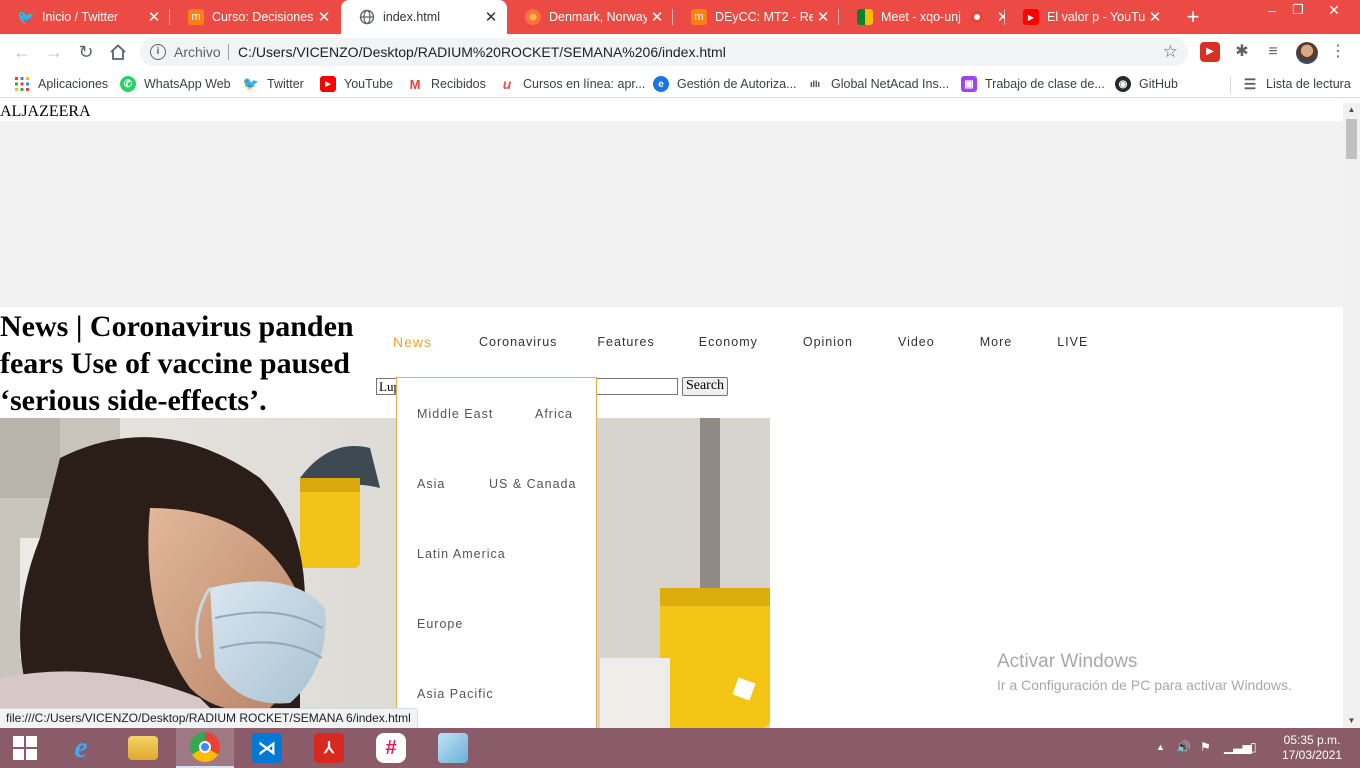 The width and height of the screenshot is (1360, 768). I want to click on battery-icon: ▯, so click(1253, 747).